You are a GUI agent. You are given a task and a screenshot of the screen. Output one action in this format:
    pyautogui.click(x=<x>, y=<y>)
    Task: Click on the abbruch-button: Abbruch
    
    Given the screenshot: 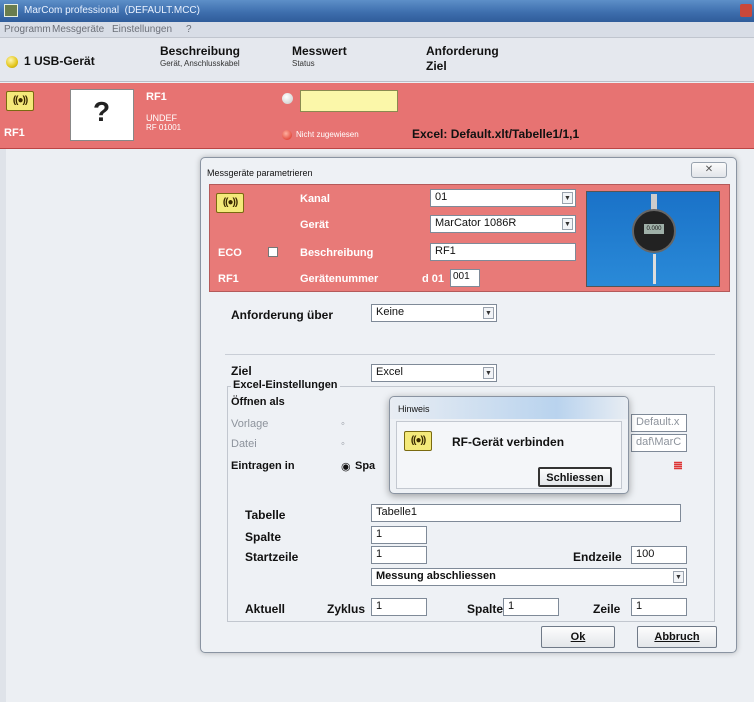 What is the action you would take?
    pyautogui.click(x=677, y=637)
    